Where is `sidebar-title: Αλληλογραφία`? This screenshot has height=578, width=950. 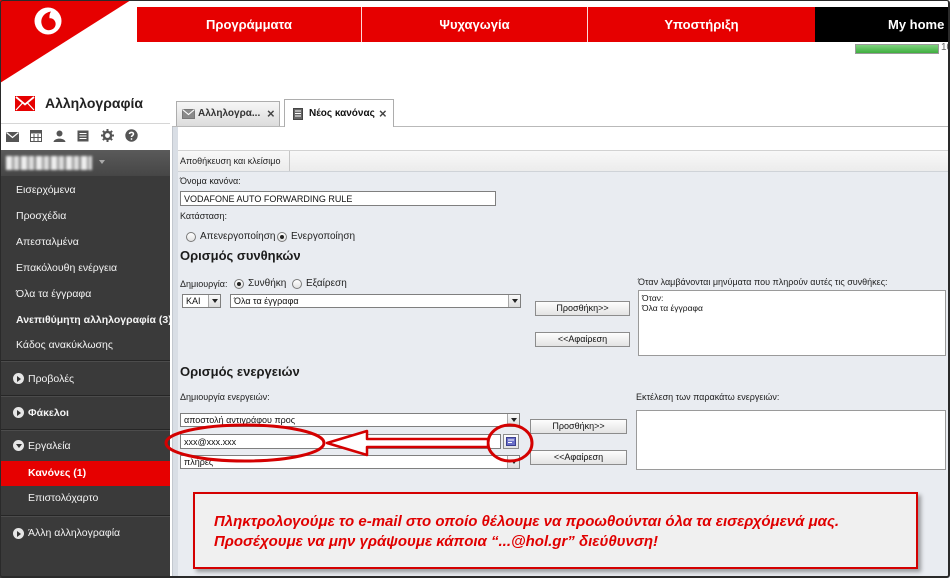
sidebar-title: Αλληλογραφία is located at coordinates (94, 103).